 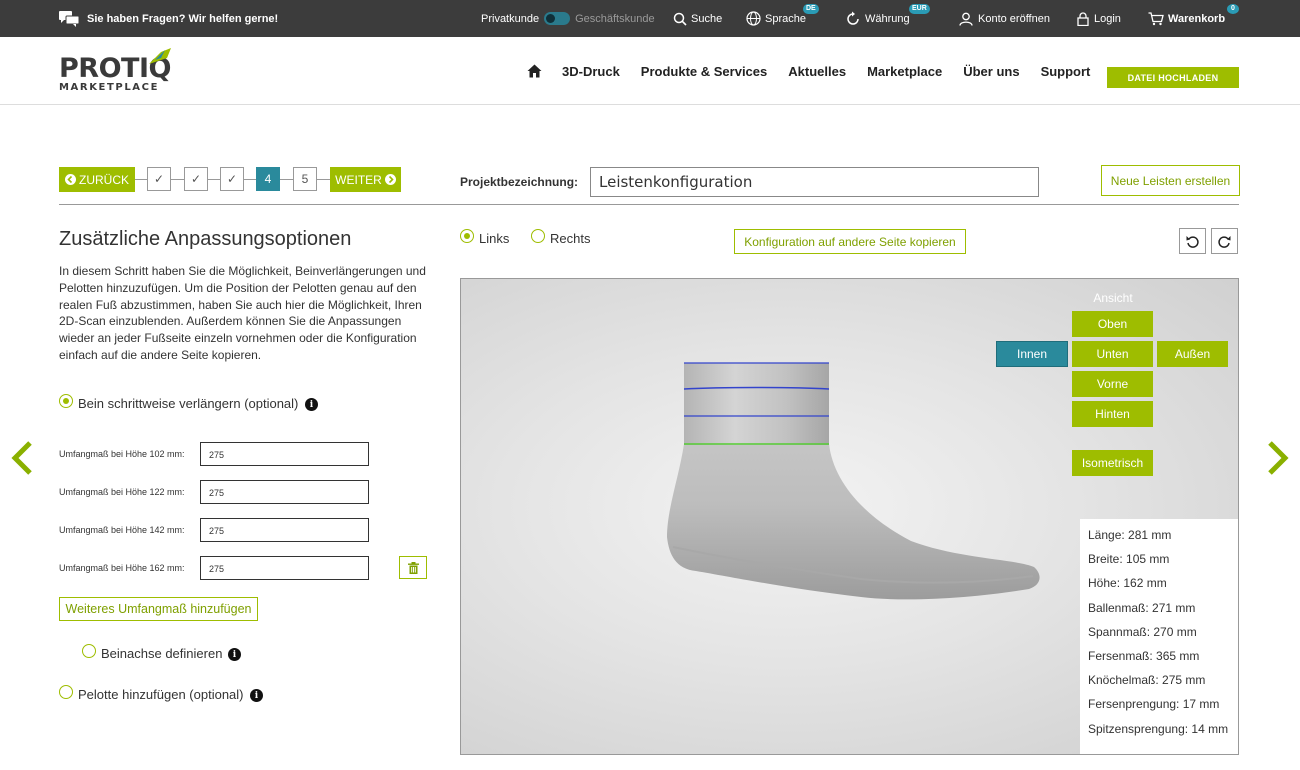 I want to click on extend-leg-label: Bein schrittweise verlängern (optional), so click(x=188, y=403).